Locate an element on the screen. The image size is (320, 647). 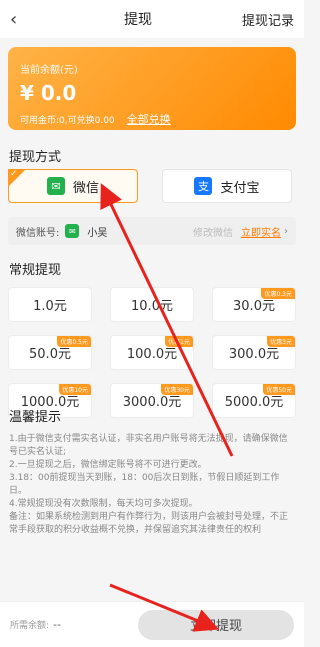
amount-option: 优惠0.3元 30.0元 is located at coordinates (254, 304).